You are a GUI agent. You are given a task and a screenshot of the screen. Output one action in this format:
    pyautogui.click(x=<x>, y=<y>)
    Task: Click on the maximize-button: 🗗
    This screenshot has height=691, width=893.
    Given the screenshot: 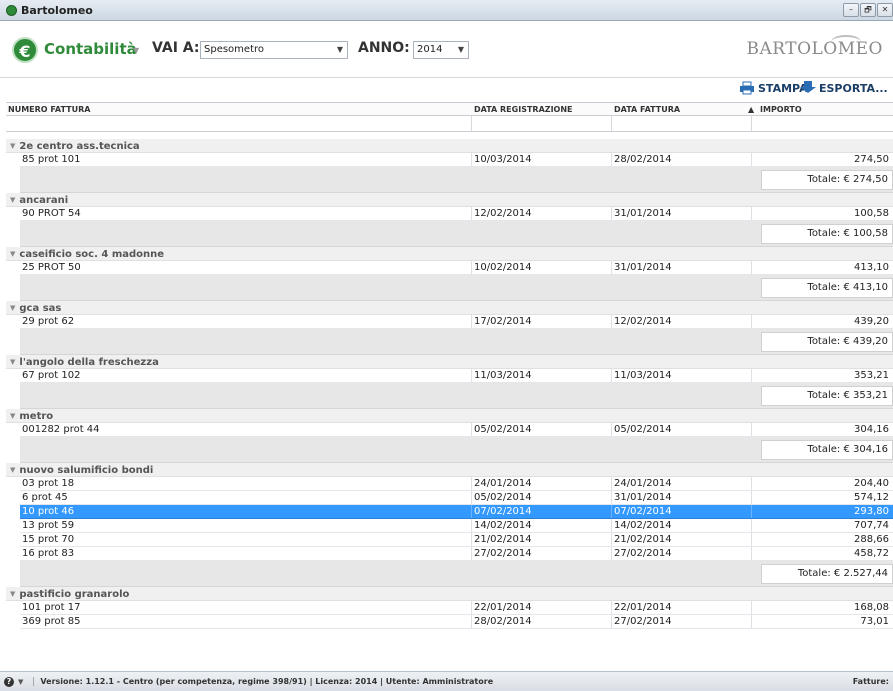 What is the action you would take?
    pyautogui.click(x=868, y=10)
    